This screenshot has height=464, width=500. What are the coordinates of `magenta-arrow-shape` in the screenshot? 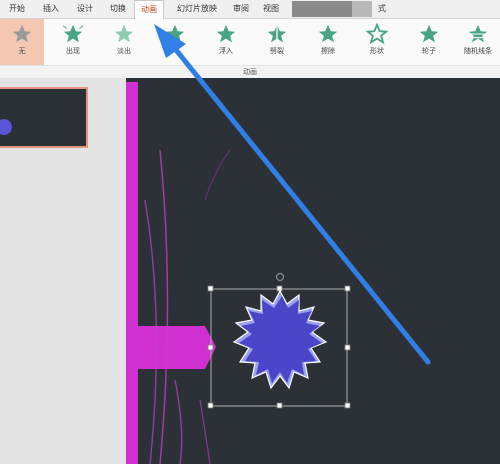 It's located at (177, 347).